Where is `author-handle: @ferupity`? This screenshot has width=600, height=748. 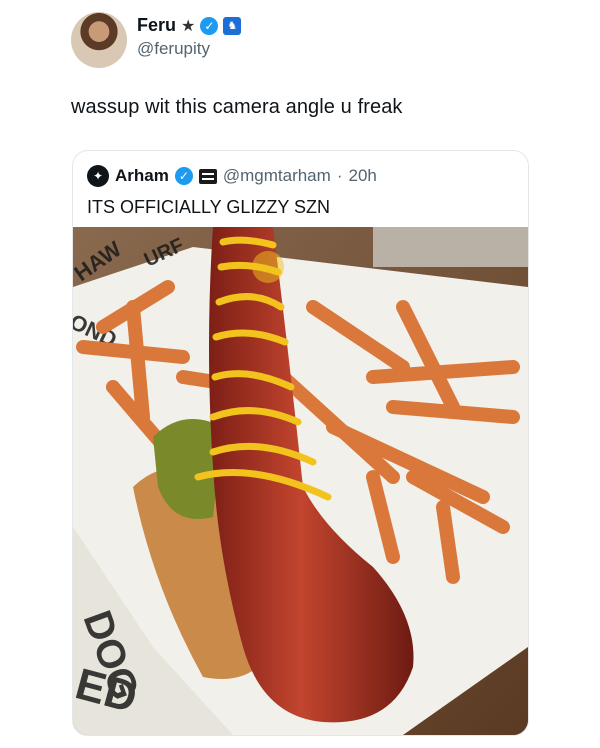 author-handle: @ferupity is located at coordinates (173, 49).